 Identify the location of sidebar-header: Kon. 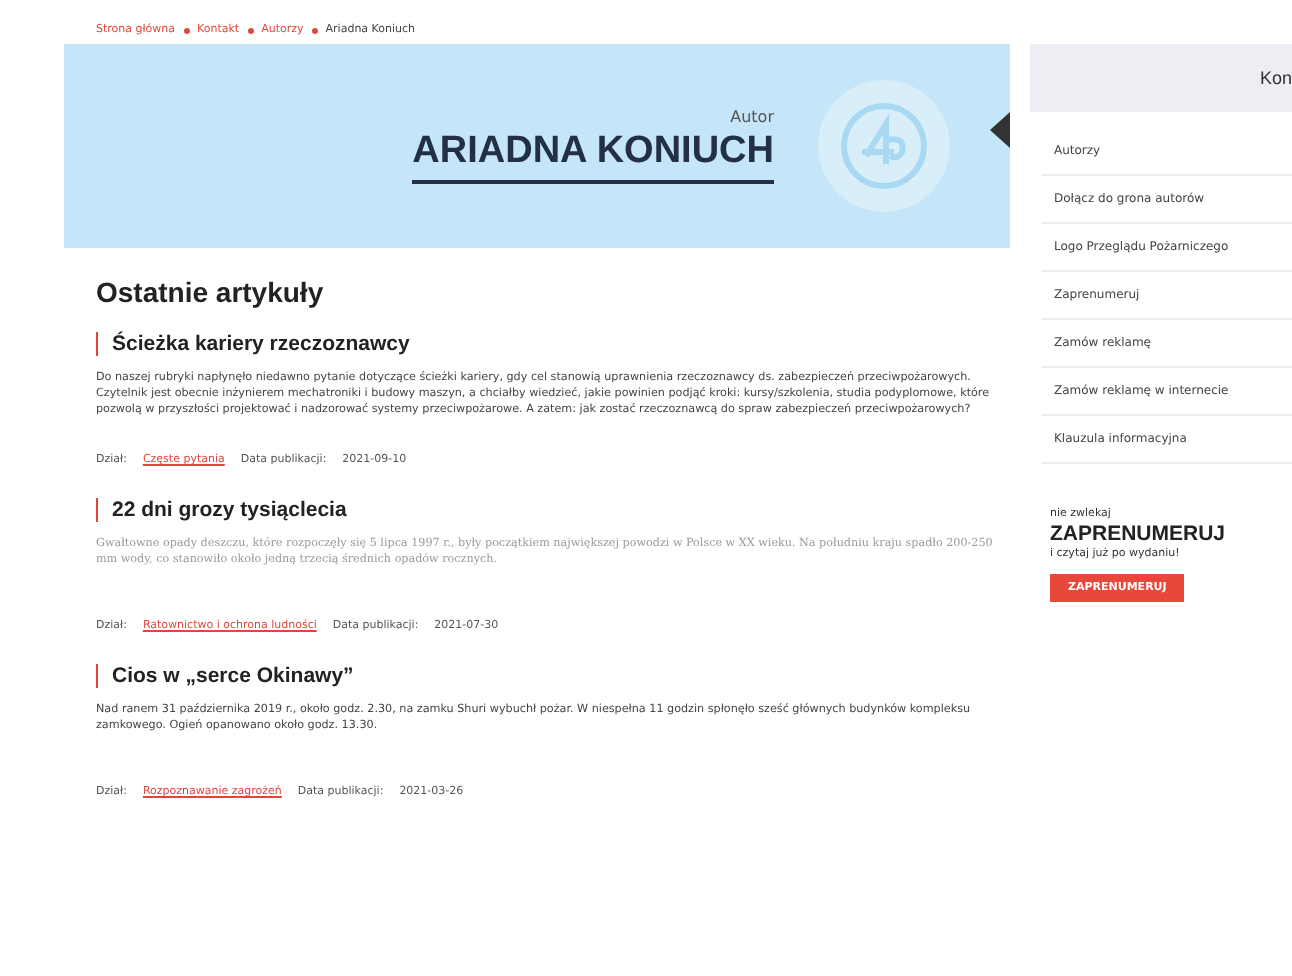
(1161, 78).